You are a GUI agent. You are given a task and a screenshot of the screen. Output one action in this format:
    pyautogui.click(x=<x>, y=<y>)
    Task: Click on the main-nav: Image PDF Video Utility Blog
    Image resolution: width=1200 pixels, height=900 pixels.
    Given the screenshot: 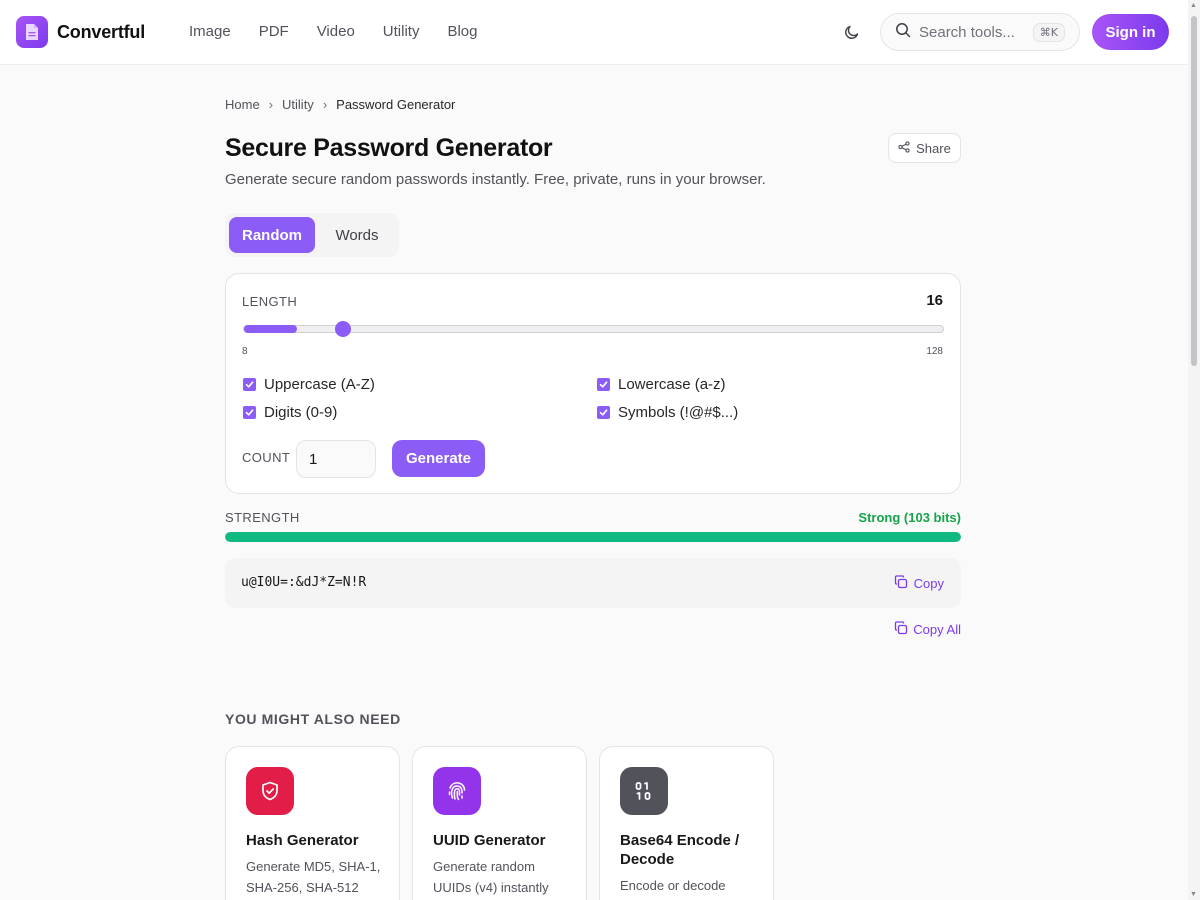 What is the action you would take?
    pyautogui.click(x=333, y=31)
    